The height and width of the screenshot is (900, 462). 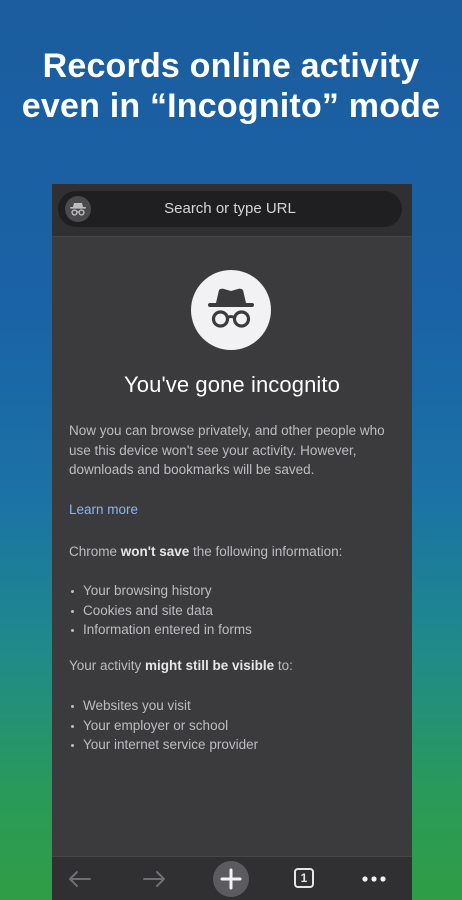 I want to click on visible-prefix: Your activity, so click(x=107, y=665).